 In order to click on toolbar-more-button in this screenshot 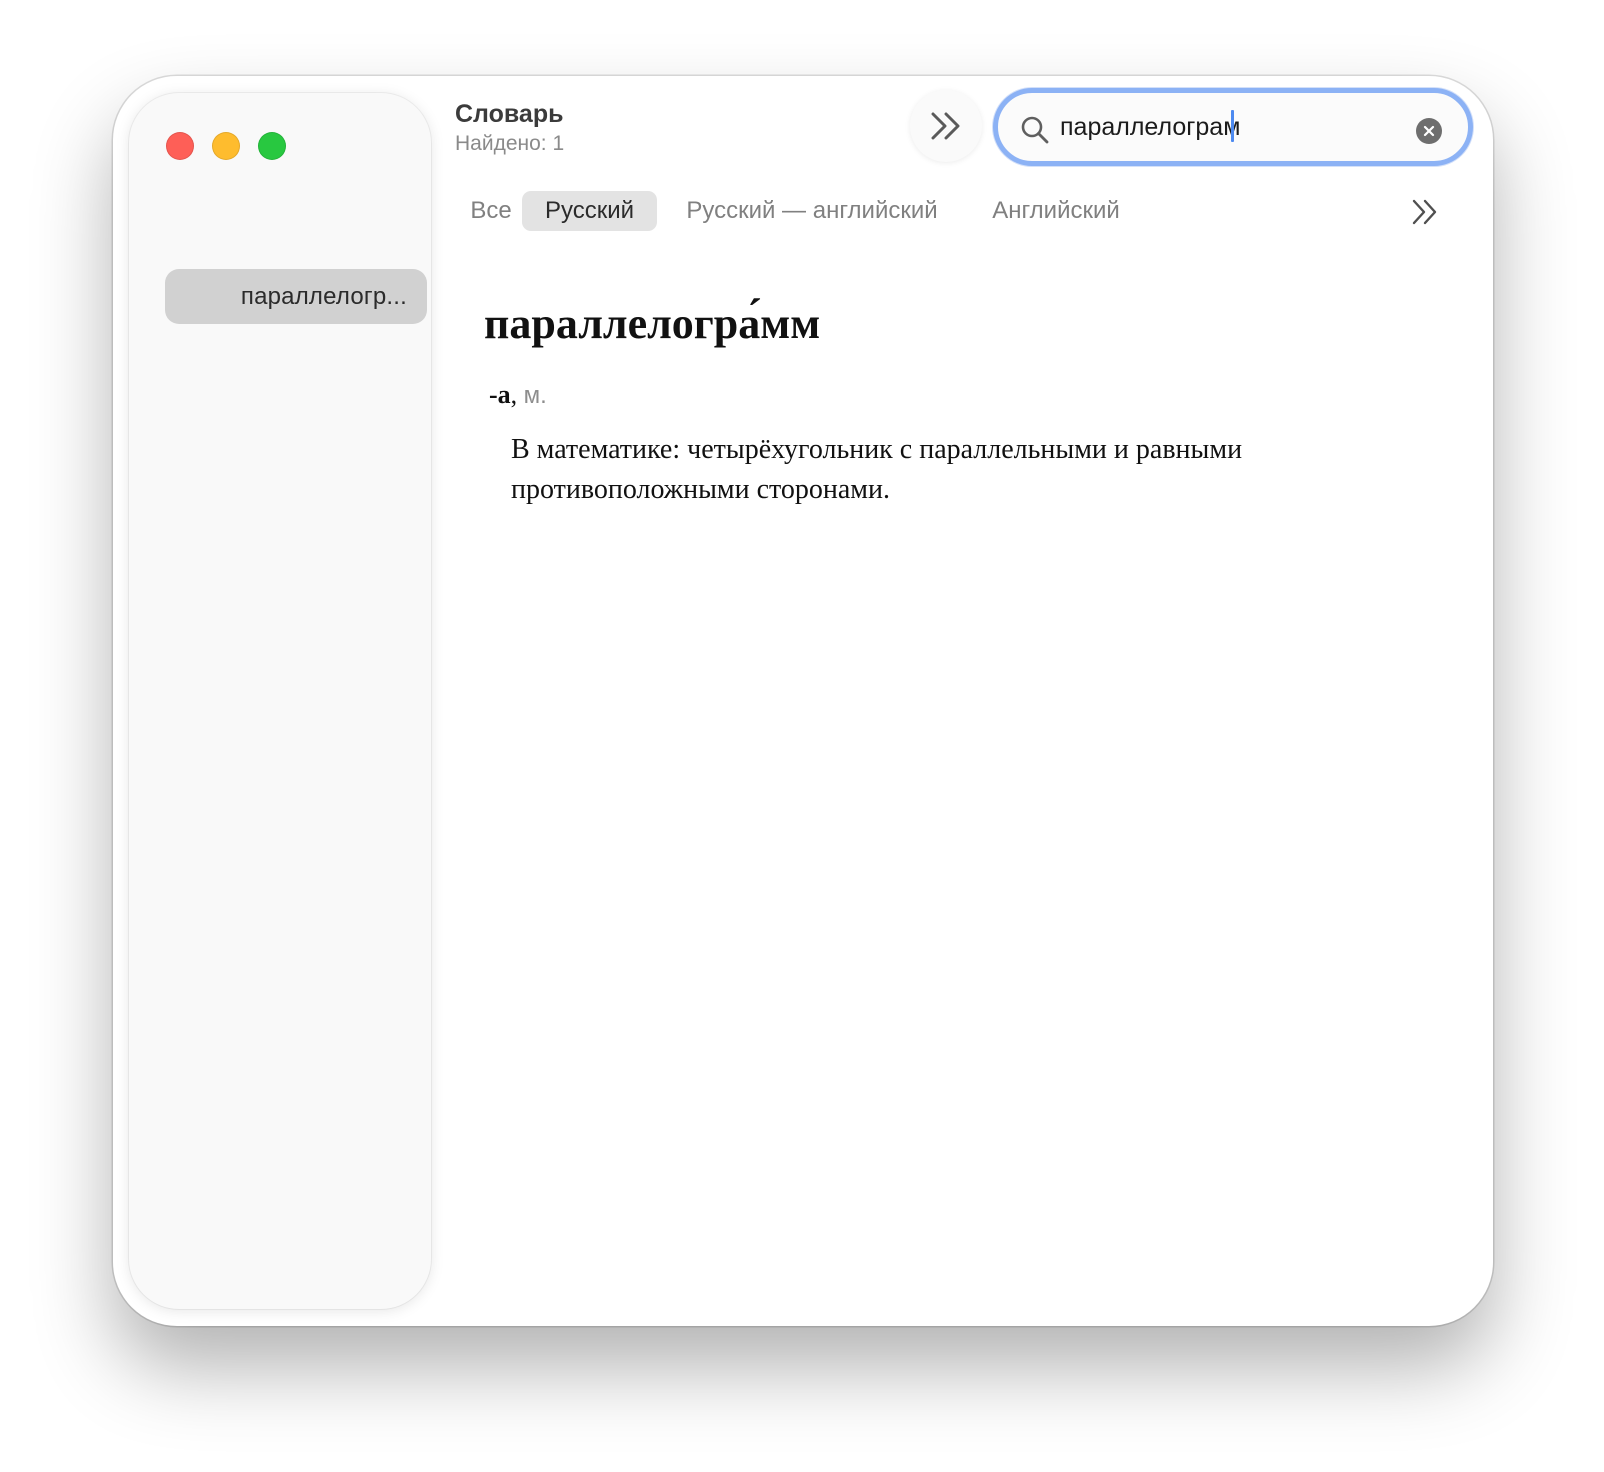, I will do `click(946, 126)`.